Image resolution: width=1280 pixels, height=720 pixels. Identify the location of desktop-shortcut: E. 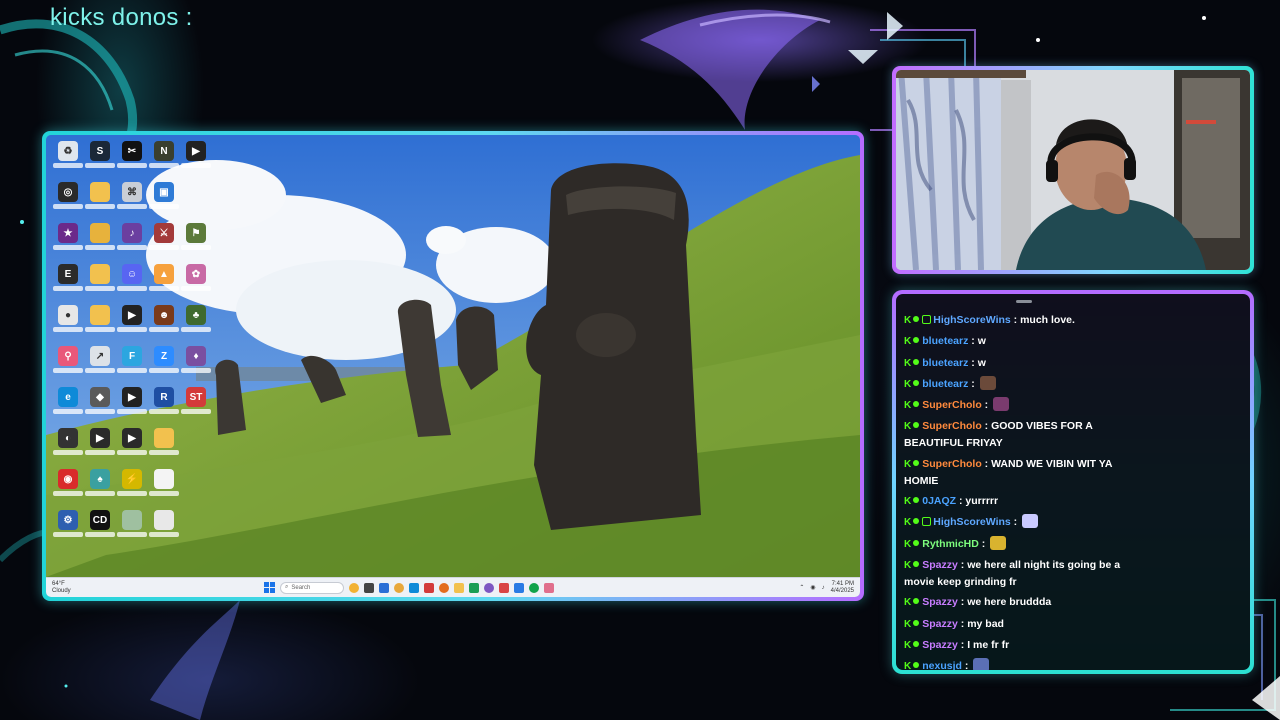
(68, 284).